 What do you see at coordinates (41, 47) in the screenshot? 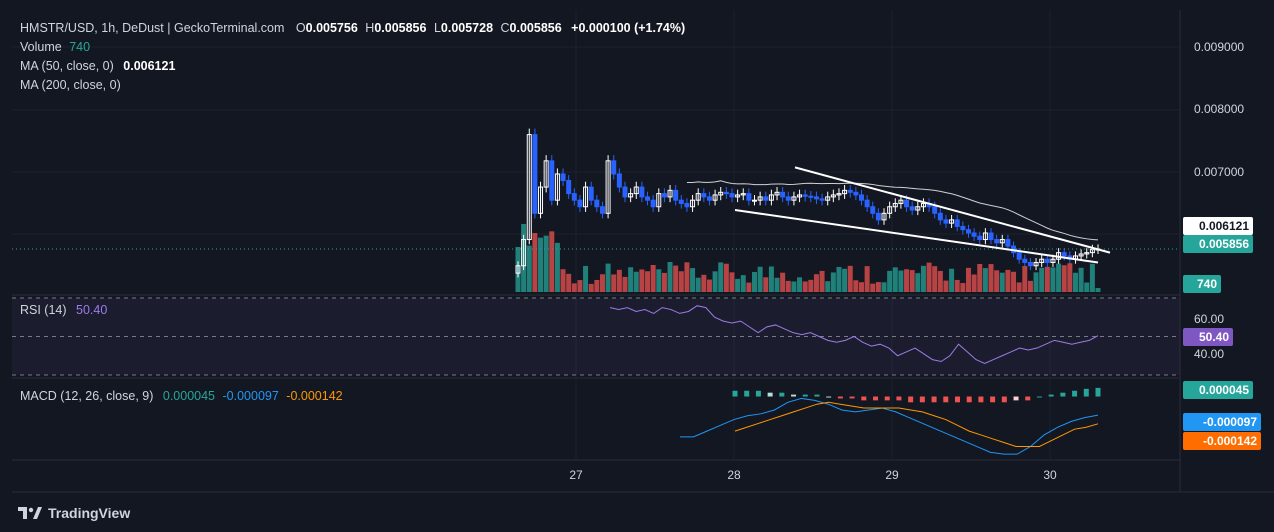
I see `volume-legend-label: Volume` at bounding box center [41, 47].